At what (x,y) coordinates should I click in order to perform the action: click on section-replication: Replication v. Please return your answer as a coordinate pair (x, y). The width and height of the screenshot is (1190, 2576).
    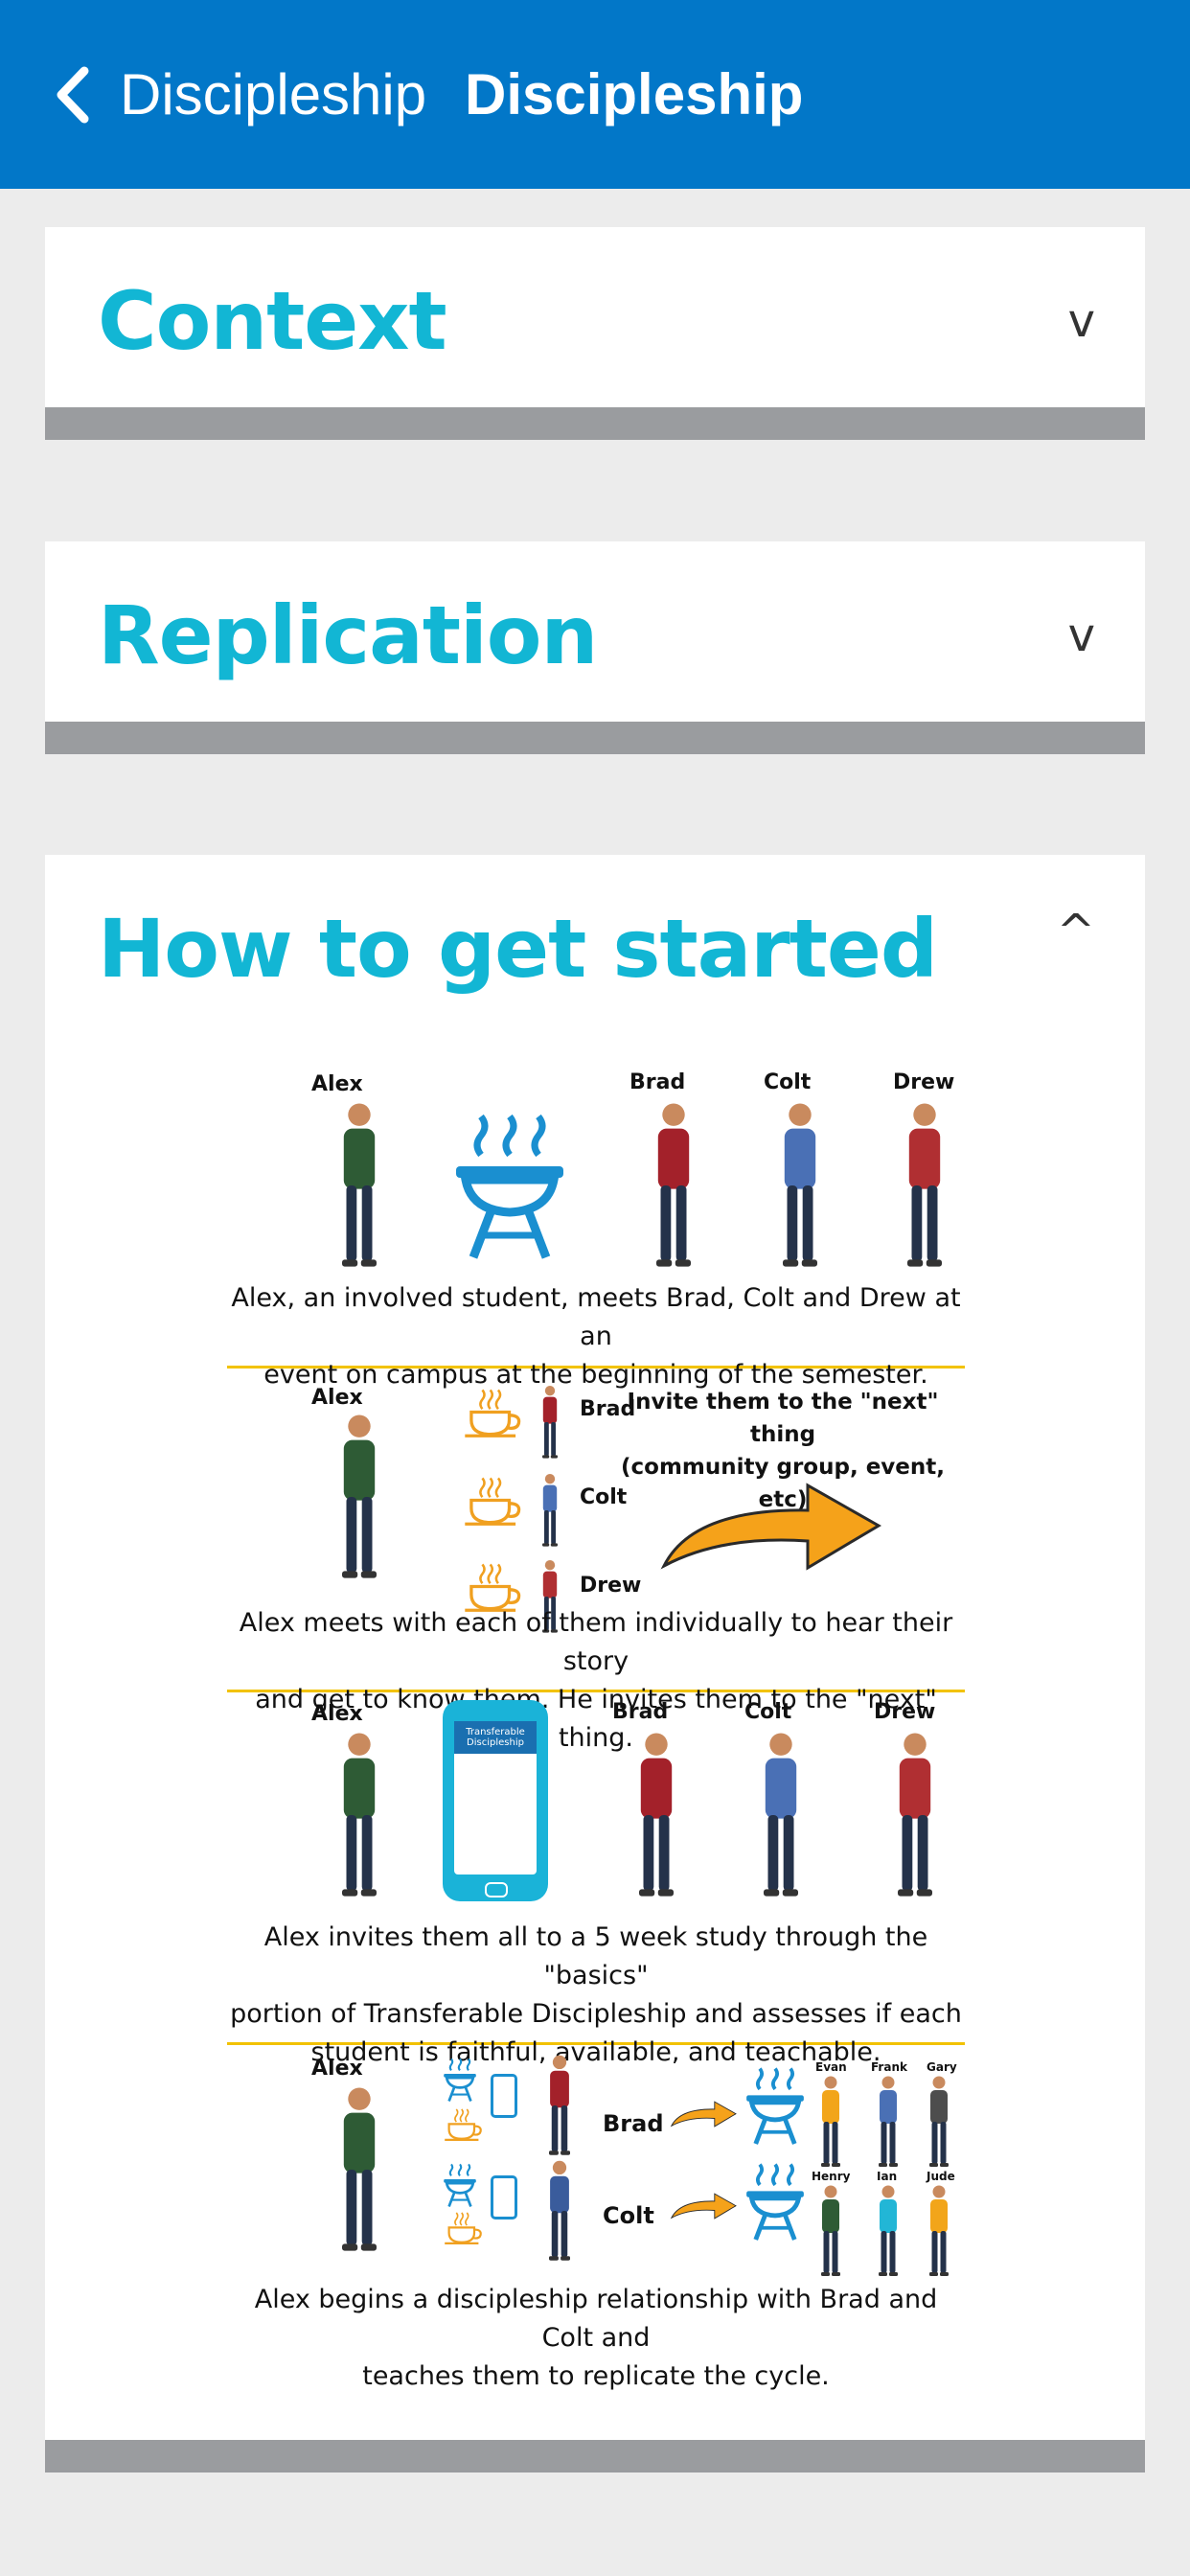
    Looking at the image, I should click on (595, 647).